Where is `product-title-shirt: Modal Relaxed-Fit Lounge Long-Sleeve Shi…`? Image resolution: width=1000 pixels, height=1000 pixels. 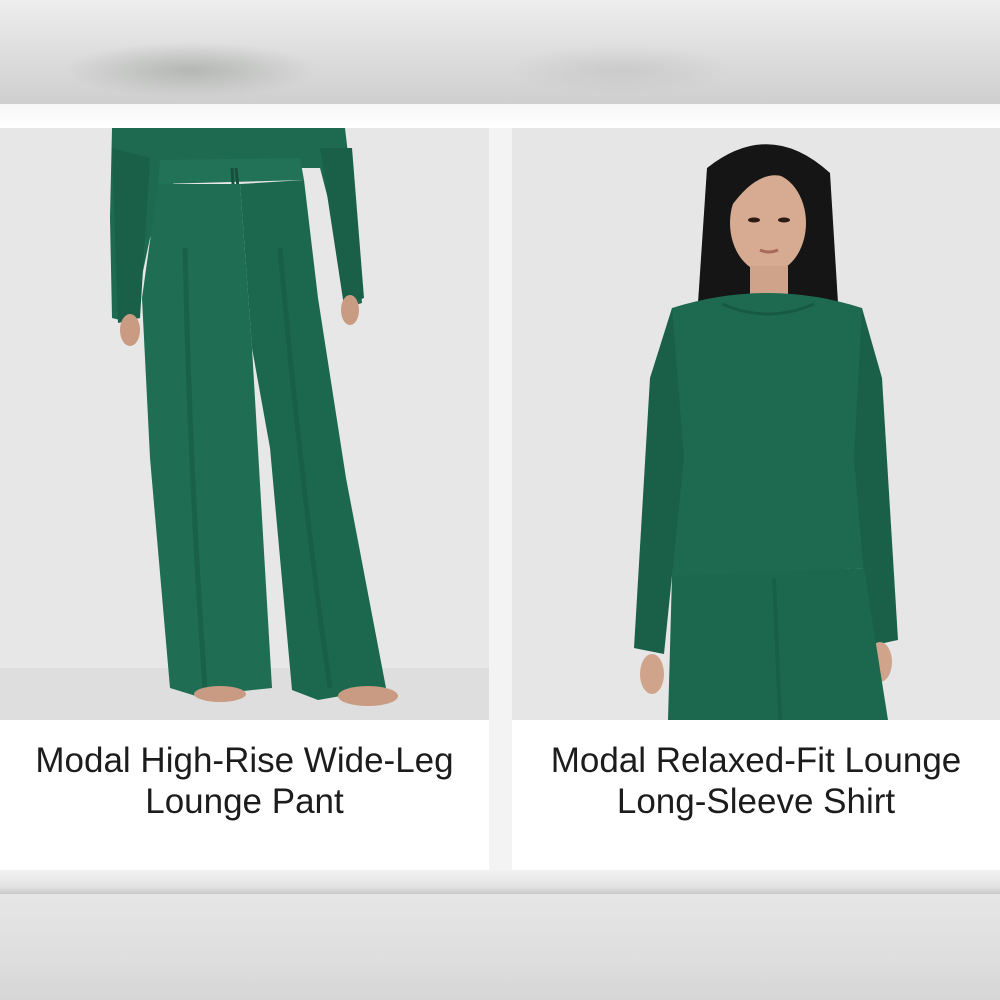 product-title-shirt: Modal Relaxed-Fit Lounge Long-Sleeve Shi… is located at coordinates (756, 781).